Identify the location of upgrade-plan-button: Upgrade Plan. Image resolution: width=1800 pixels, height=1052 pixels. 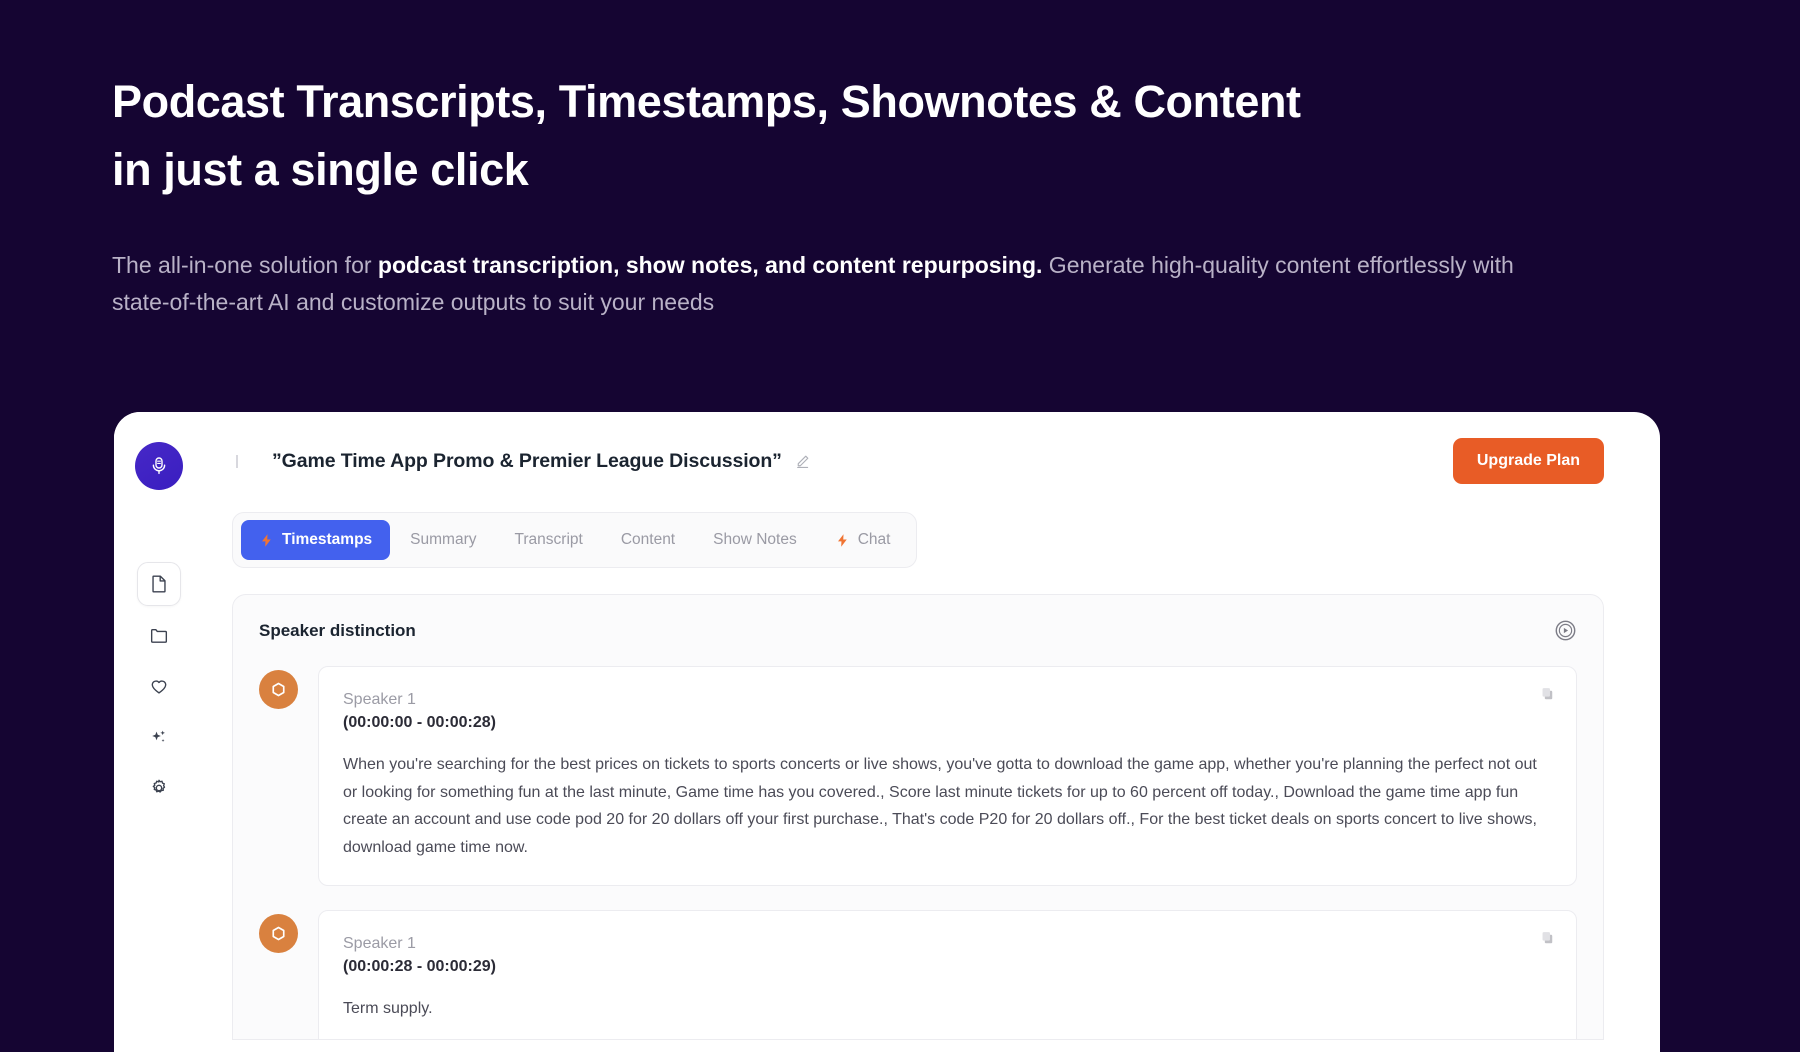
(1528, 461).